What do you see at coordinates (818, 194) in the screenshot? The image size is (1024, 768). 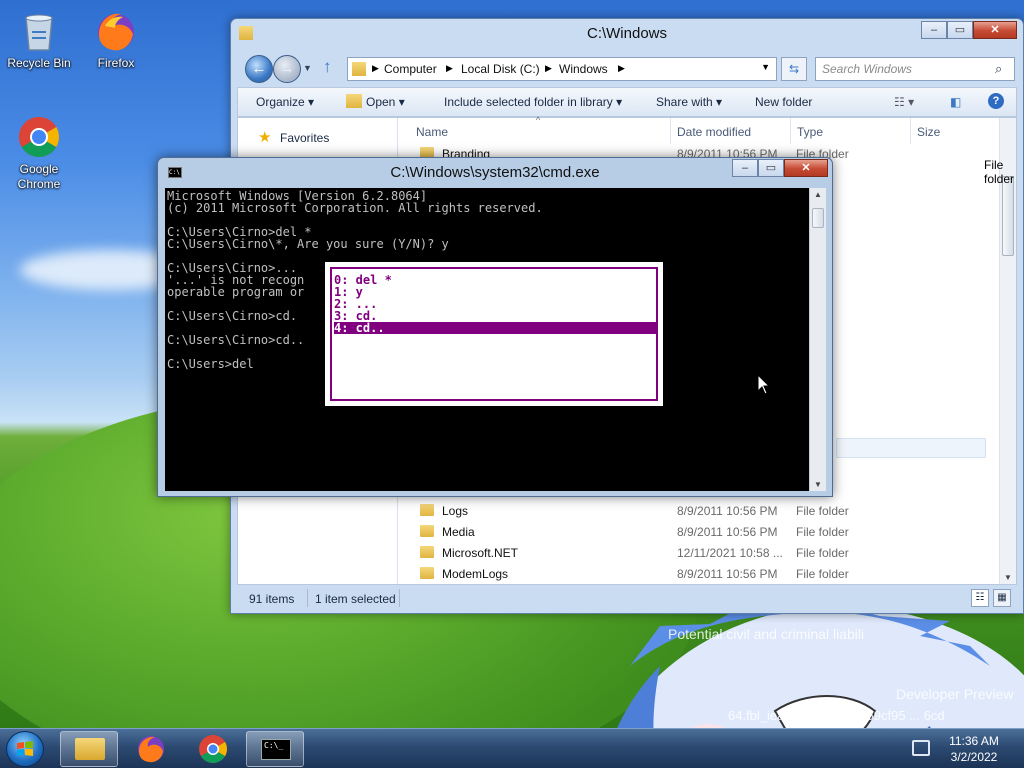 I see `scroll-up-icon: ▲` at bounding box center [818, 194].